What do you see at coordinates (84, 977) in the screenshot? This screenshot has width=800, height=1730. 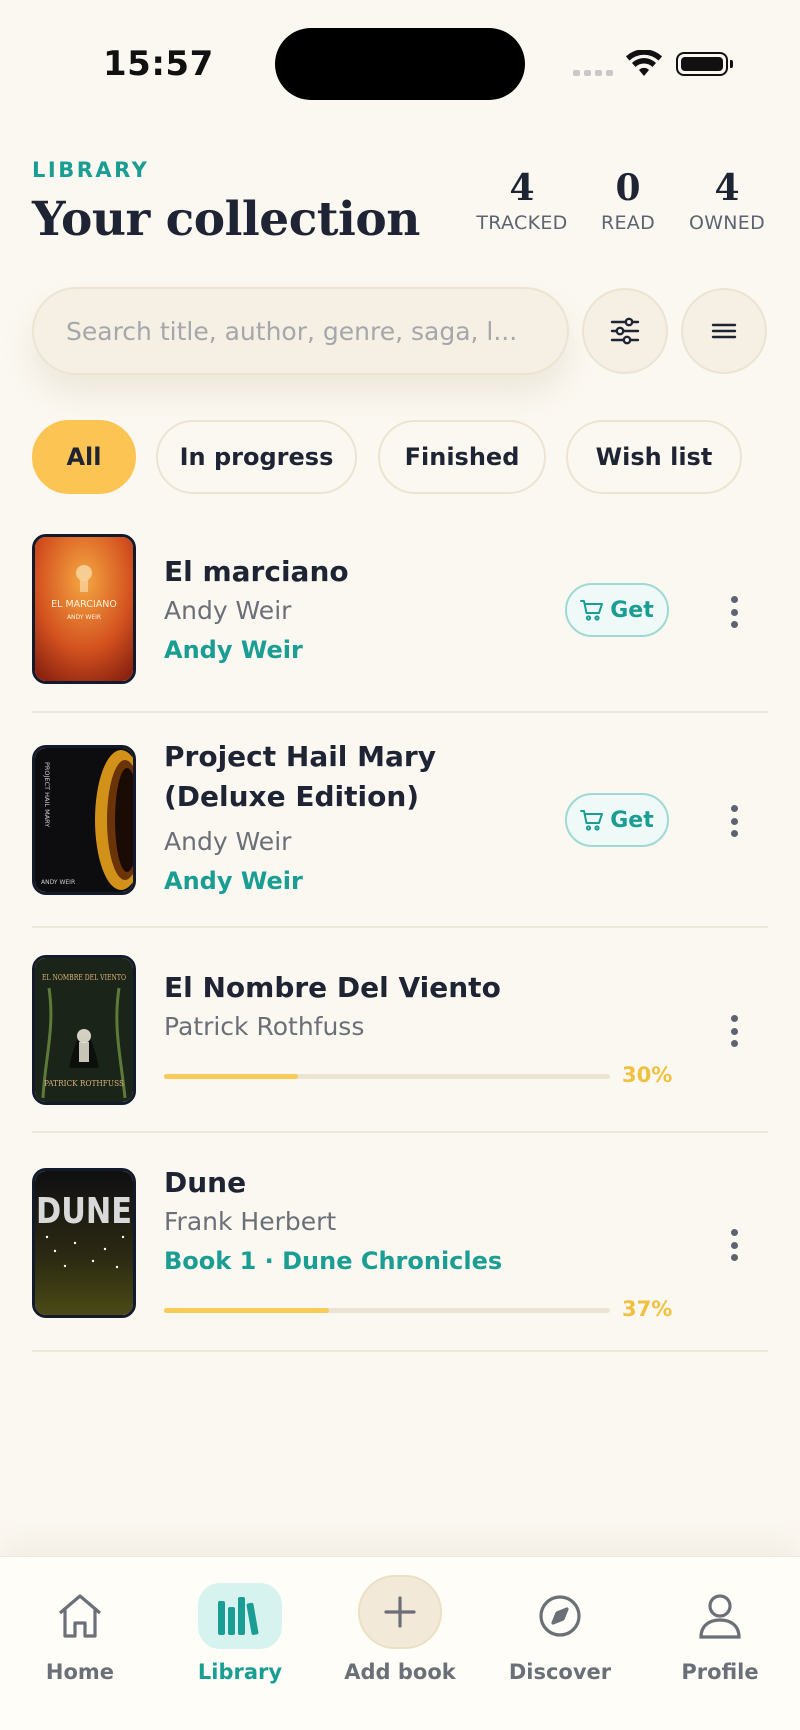 I see `cover-title-text: EL NOMBRE DEL VIENTO` at bounding box center [84, 977].